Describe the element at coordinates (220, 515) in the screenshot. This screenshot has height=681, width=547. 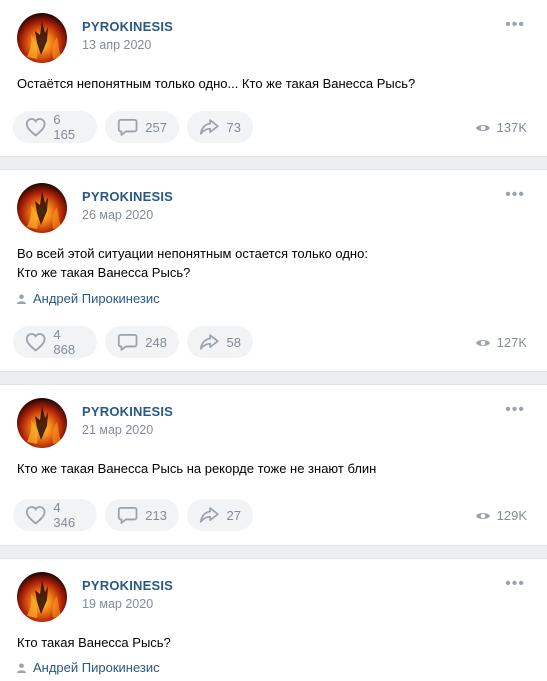
I see `share-button: 27` at that location.